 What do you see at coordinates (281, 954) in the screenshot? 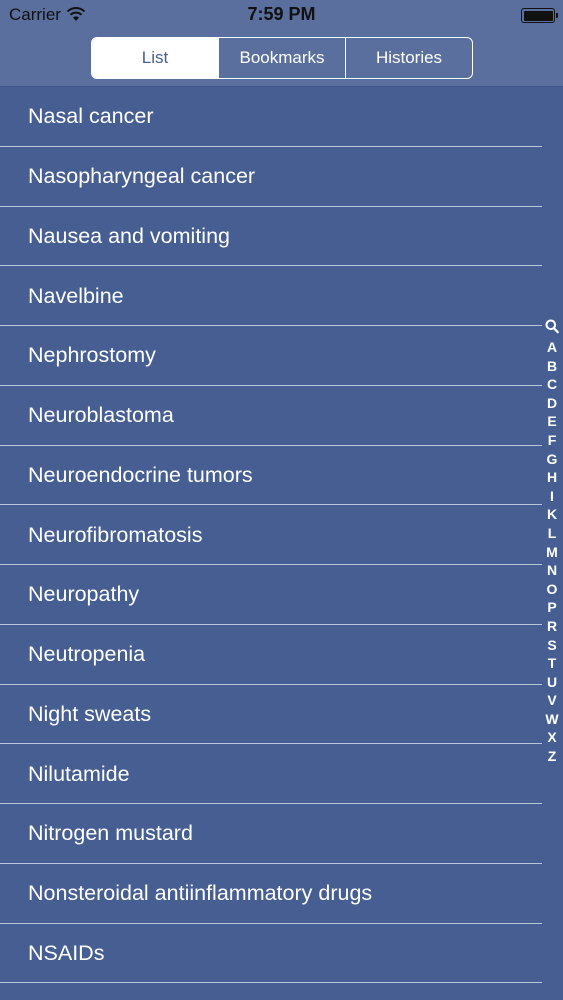
I see `list-item: NSAIDs` at bounding box center [281, 954].